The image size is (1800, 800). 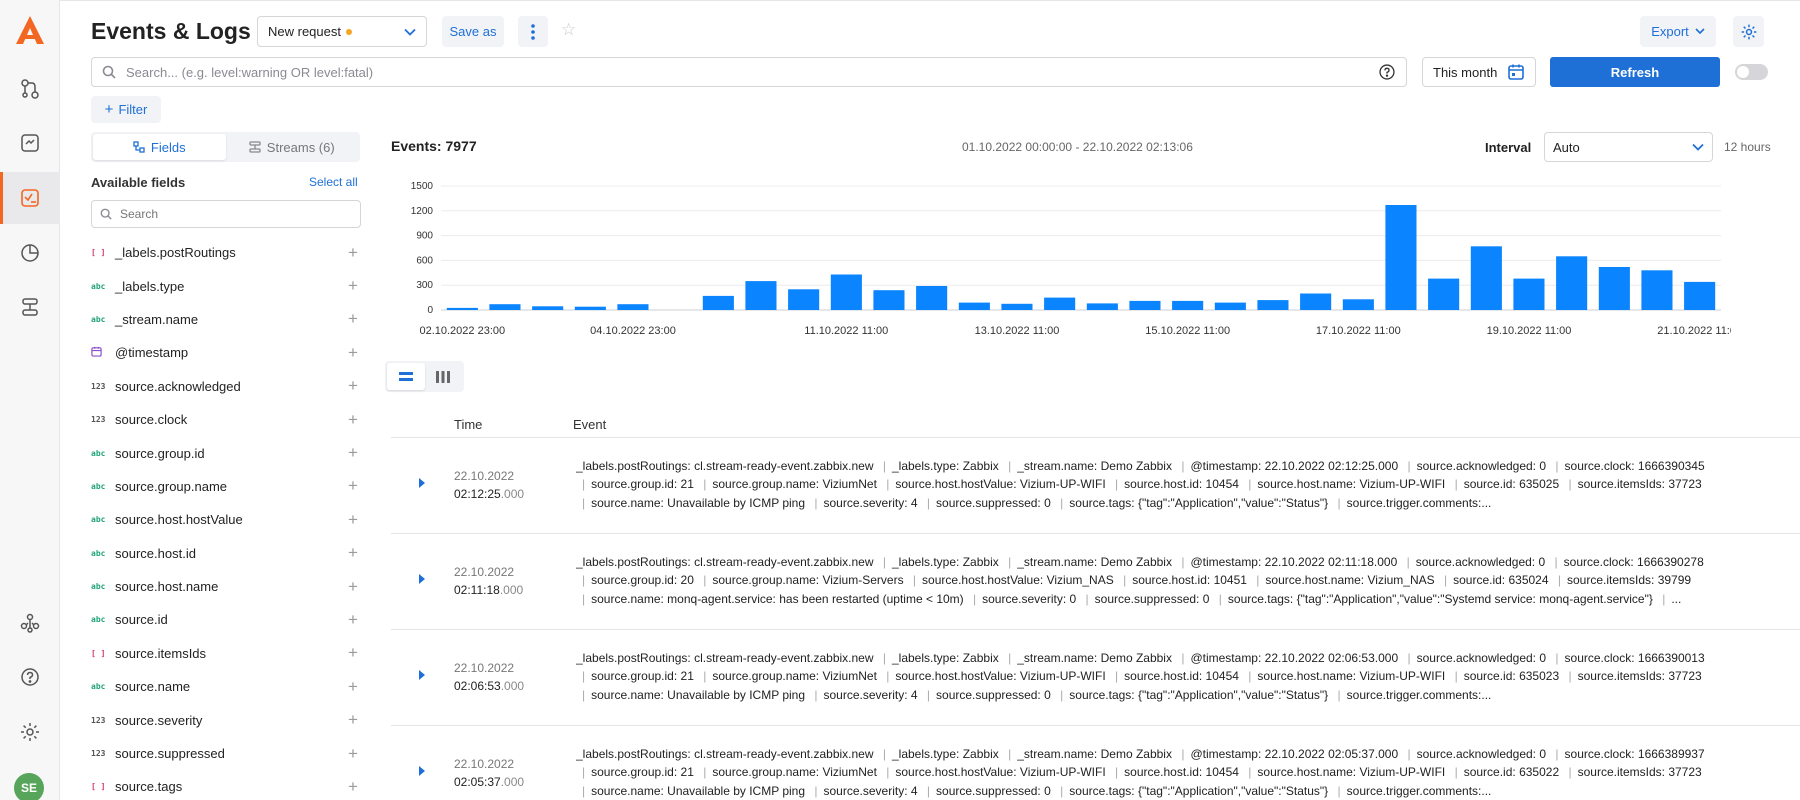 What do you see at coordinates (30, 307) in the screenshot?
I see `pipelines-icon` at bounding box center [30, 307].